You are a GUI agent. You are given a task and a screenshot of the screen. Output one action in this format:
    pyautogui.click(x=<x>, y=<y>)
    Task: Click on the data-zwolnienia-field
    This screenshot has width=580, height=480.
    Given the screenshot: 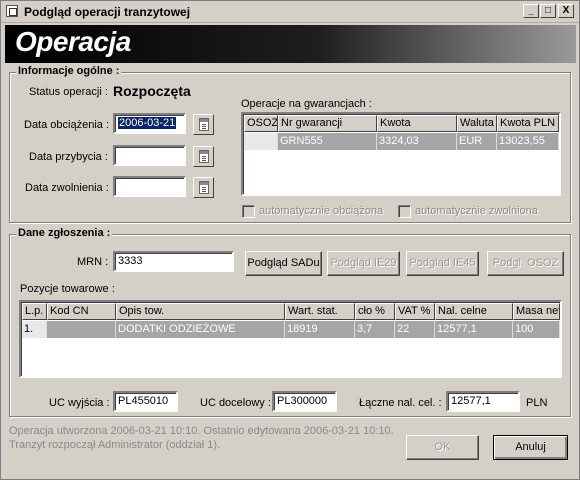 What is the action you would take?
    pyautogui.click(x=149, y=186)
    